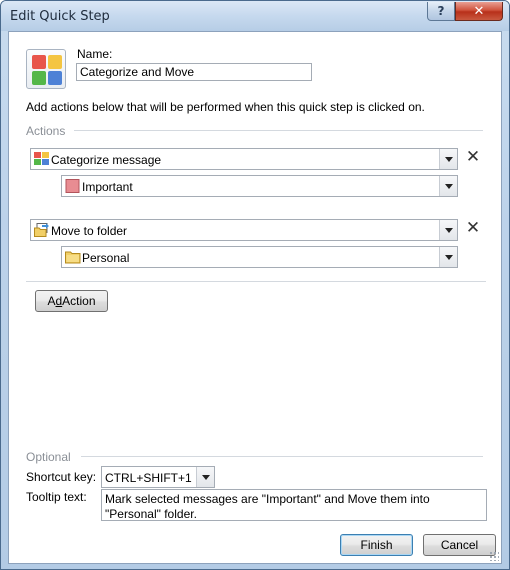 The width and height of the screenshot is (510, 570). I want to click on shortcut-key-select: CTRL+SHIFT+1, so click(158, 477).